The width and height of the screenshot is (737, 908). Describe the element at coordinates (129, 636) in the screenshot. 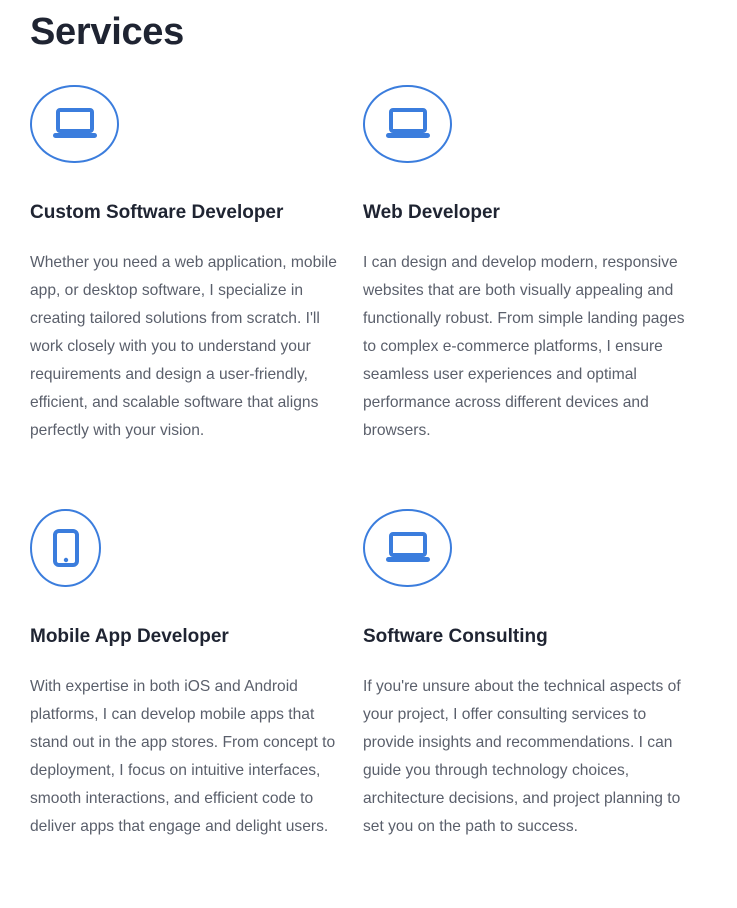

I see `service-title: Mobile App Developer` at that location.